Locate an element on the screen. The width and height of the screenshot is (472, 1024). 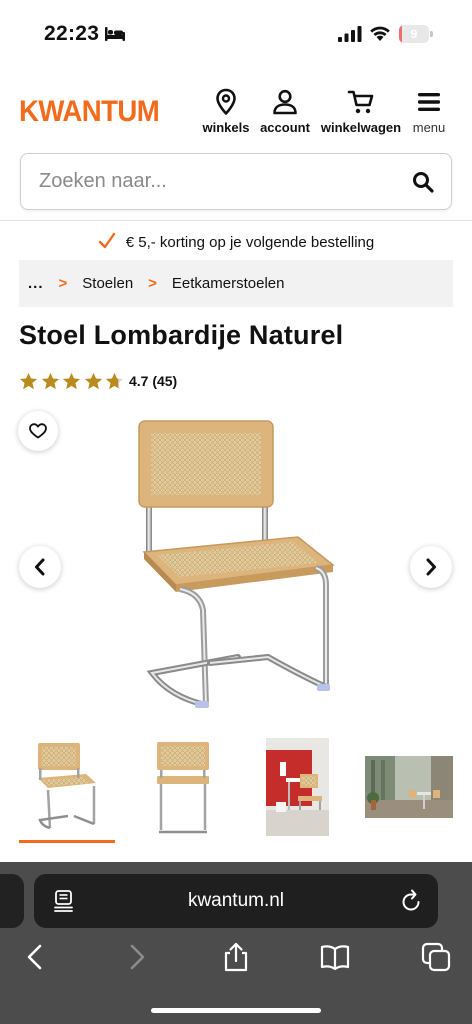
carousel-next-button is located at coordinates (431, 567).